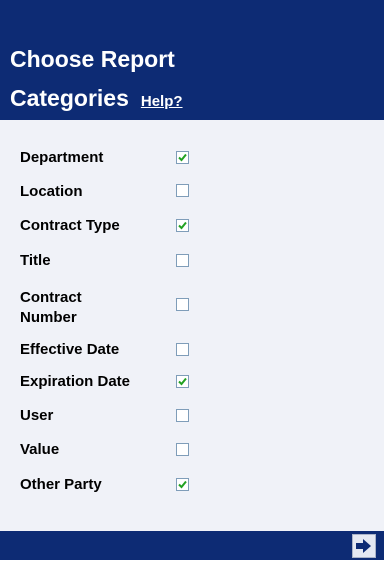 The image size is (384, 562). I want to click on category-label-contract-number-line2: Number, so click(48, 317).